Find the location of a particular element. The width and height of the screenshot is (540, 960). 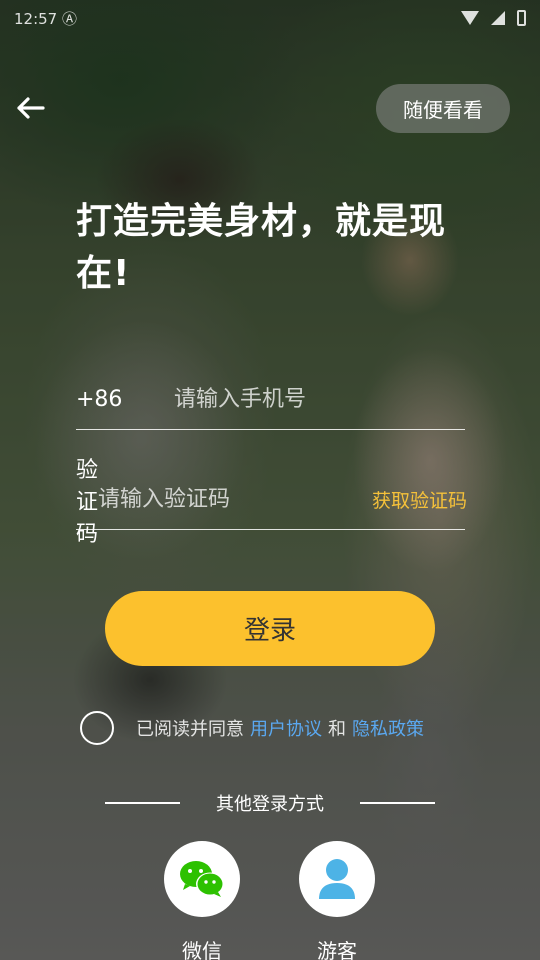

status-bar: 12:57 Ⓐ is located at coordinates (270, 18).